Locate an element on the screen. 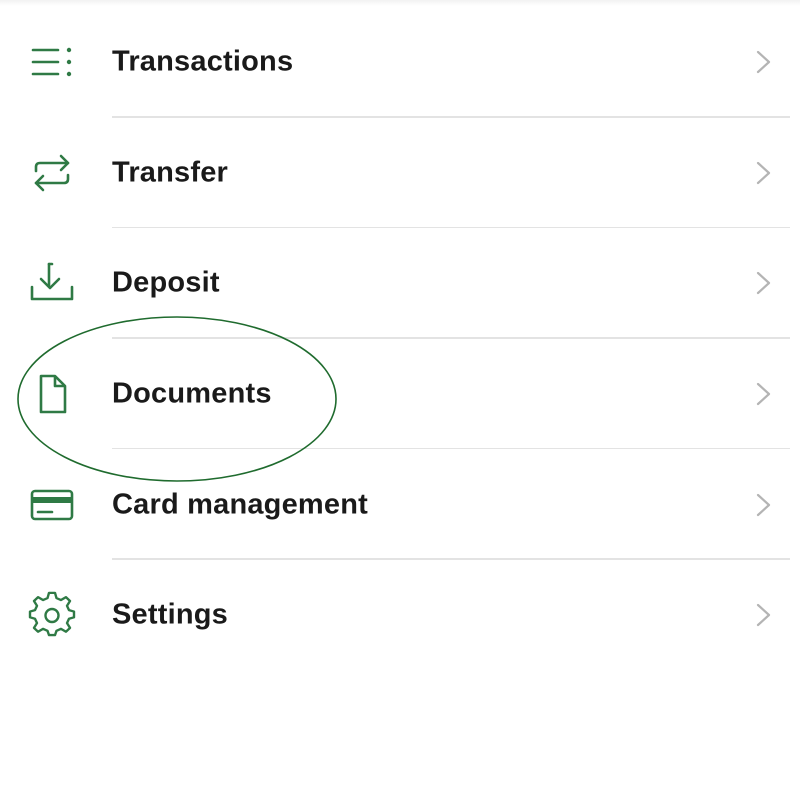 The height and width of the screenshot is (800, 800). credit-card-icon is located at coordinates (52, 505).